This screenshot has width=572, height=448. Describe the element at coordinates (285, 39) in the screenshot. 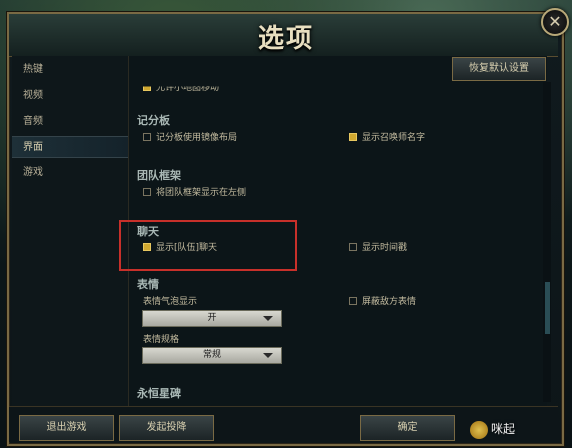

I see `window-title: 选项` at that location.